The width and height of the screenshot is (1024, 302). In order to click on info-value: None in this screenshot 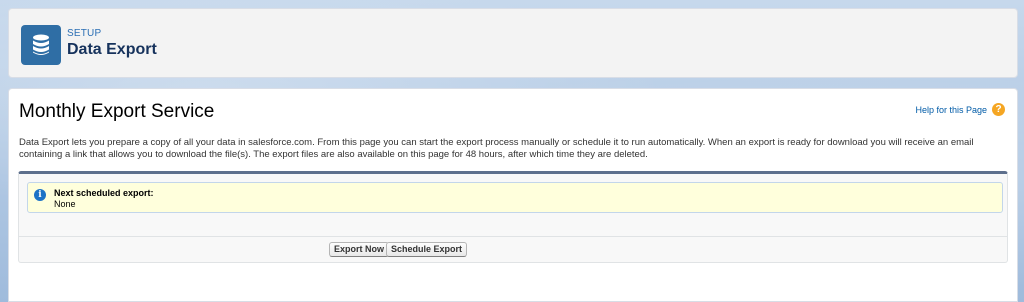, I will do `click(65, 204)`.